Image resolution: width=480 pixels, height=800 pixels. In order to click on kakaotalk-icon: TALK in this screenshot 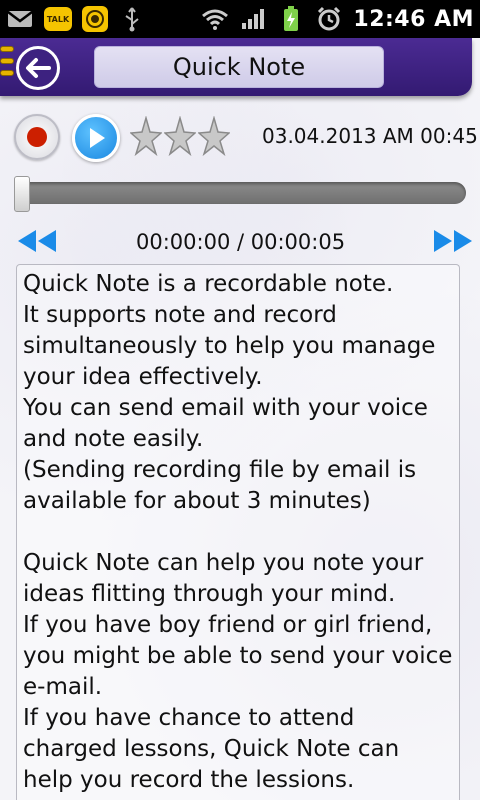, I will do `click(58, 19)`.